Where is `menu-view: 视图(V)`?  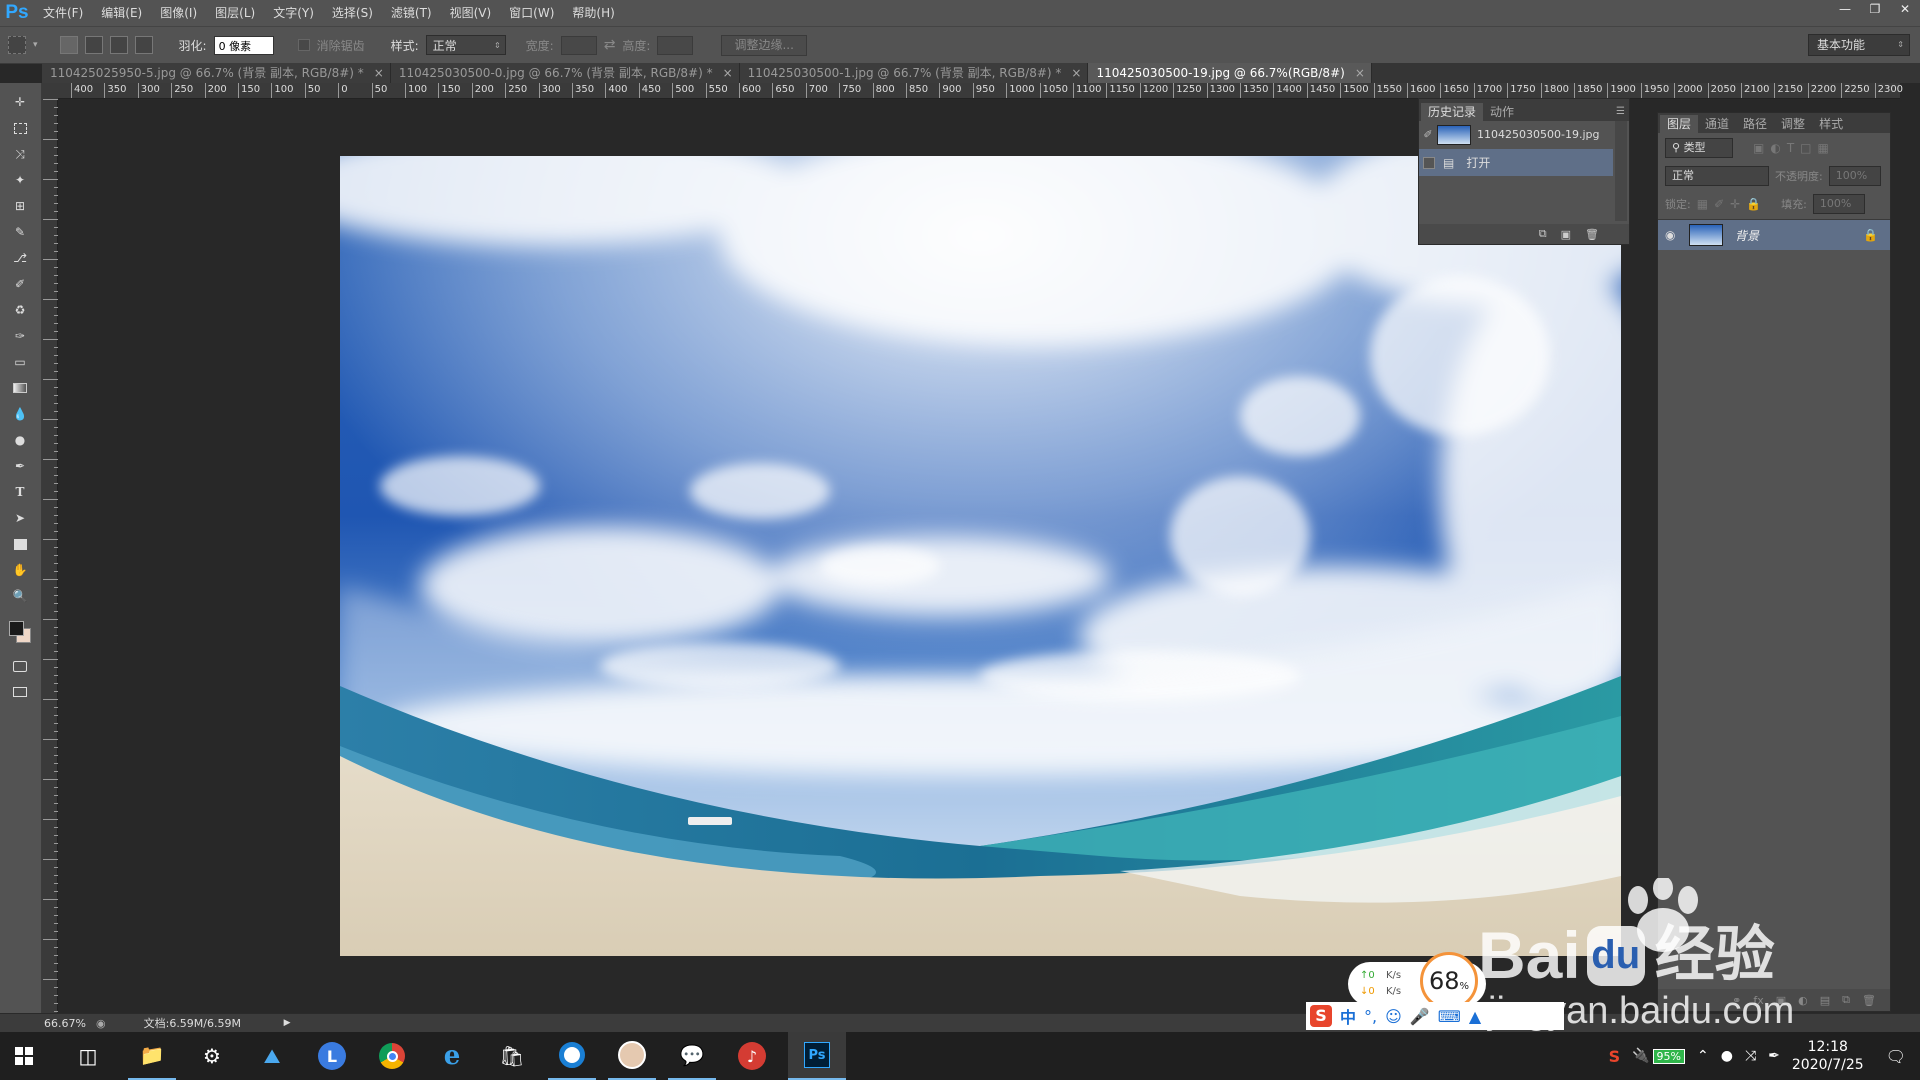 menu-view: 视图(V) is located at coordinates (471, 13).